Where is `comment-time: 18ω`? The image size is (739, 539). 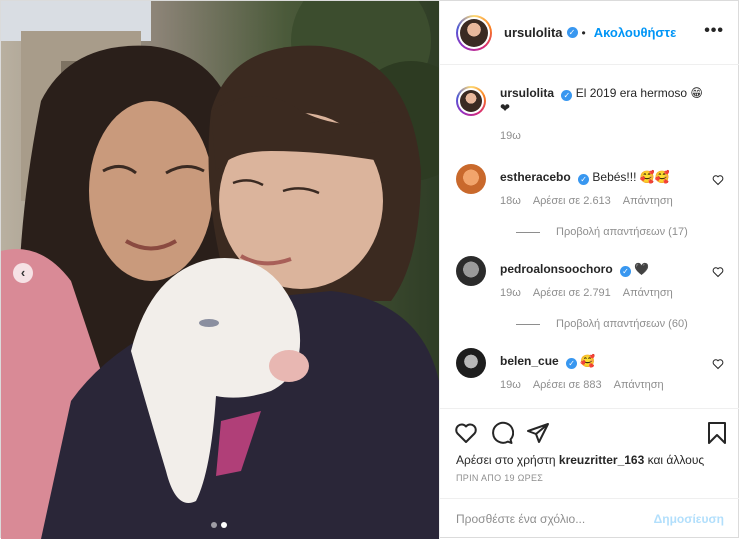 comment-time: 18ω is located at coordinates (510, 201).